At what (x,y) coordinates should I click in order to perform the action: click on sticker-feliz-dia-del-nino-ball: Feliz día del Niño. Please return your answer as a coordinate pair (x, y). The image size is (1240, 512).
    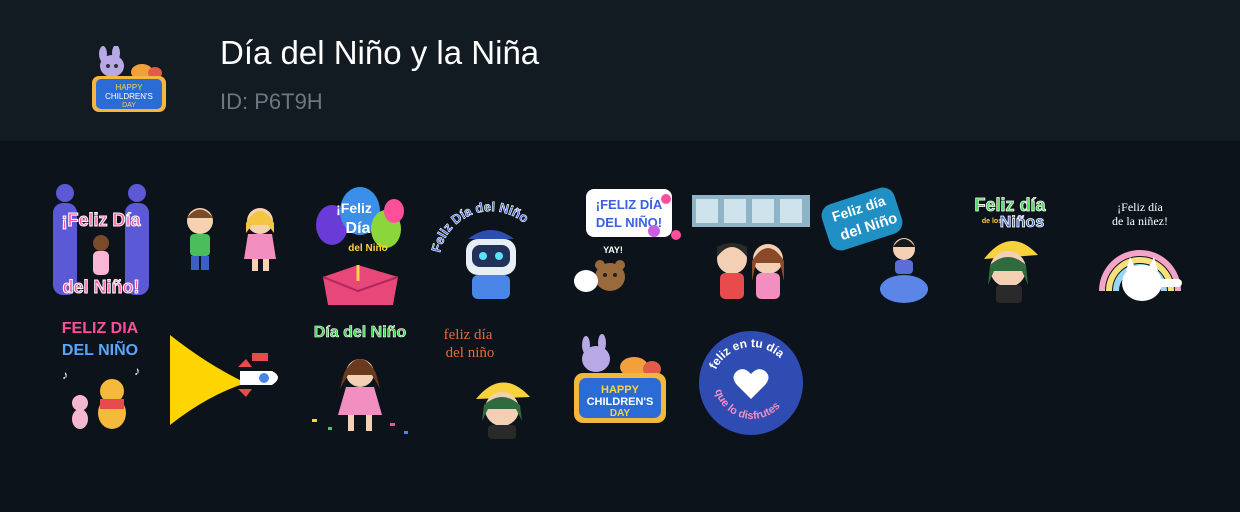
    Looking at the image, I should click on (881, 244).